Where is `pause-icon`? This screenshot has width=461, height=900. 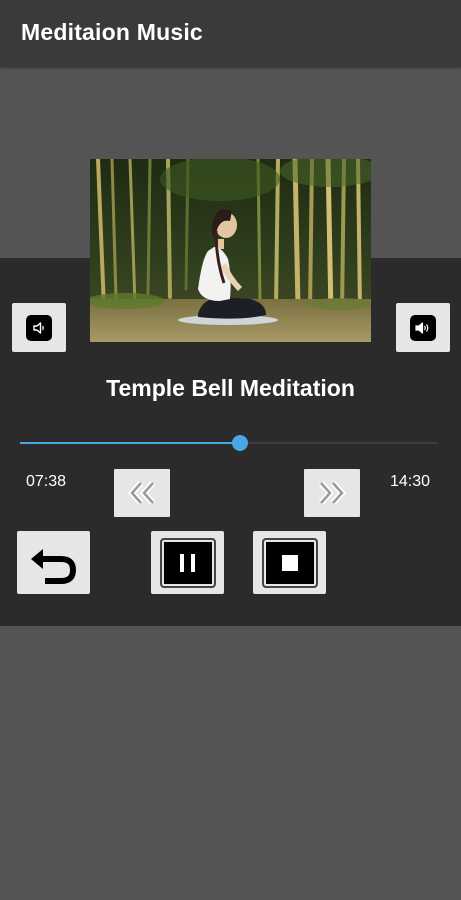 pause-icon is located at coordinates (187, 562).